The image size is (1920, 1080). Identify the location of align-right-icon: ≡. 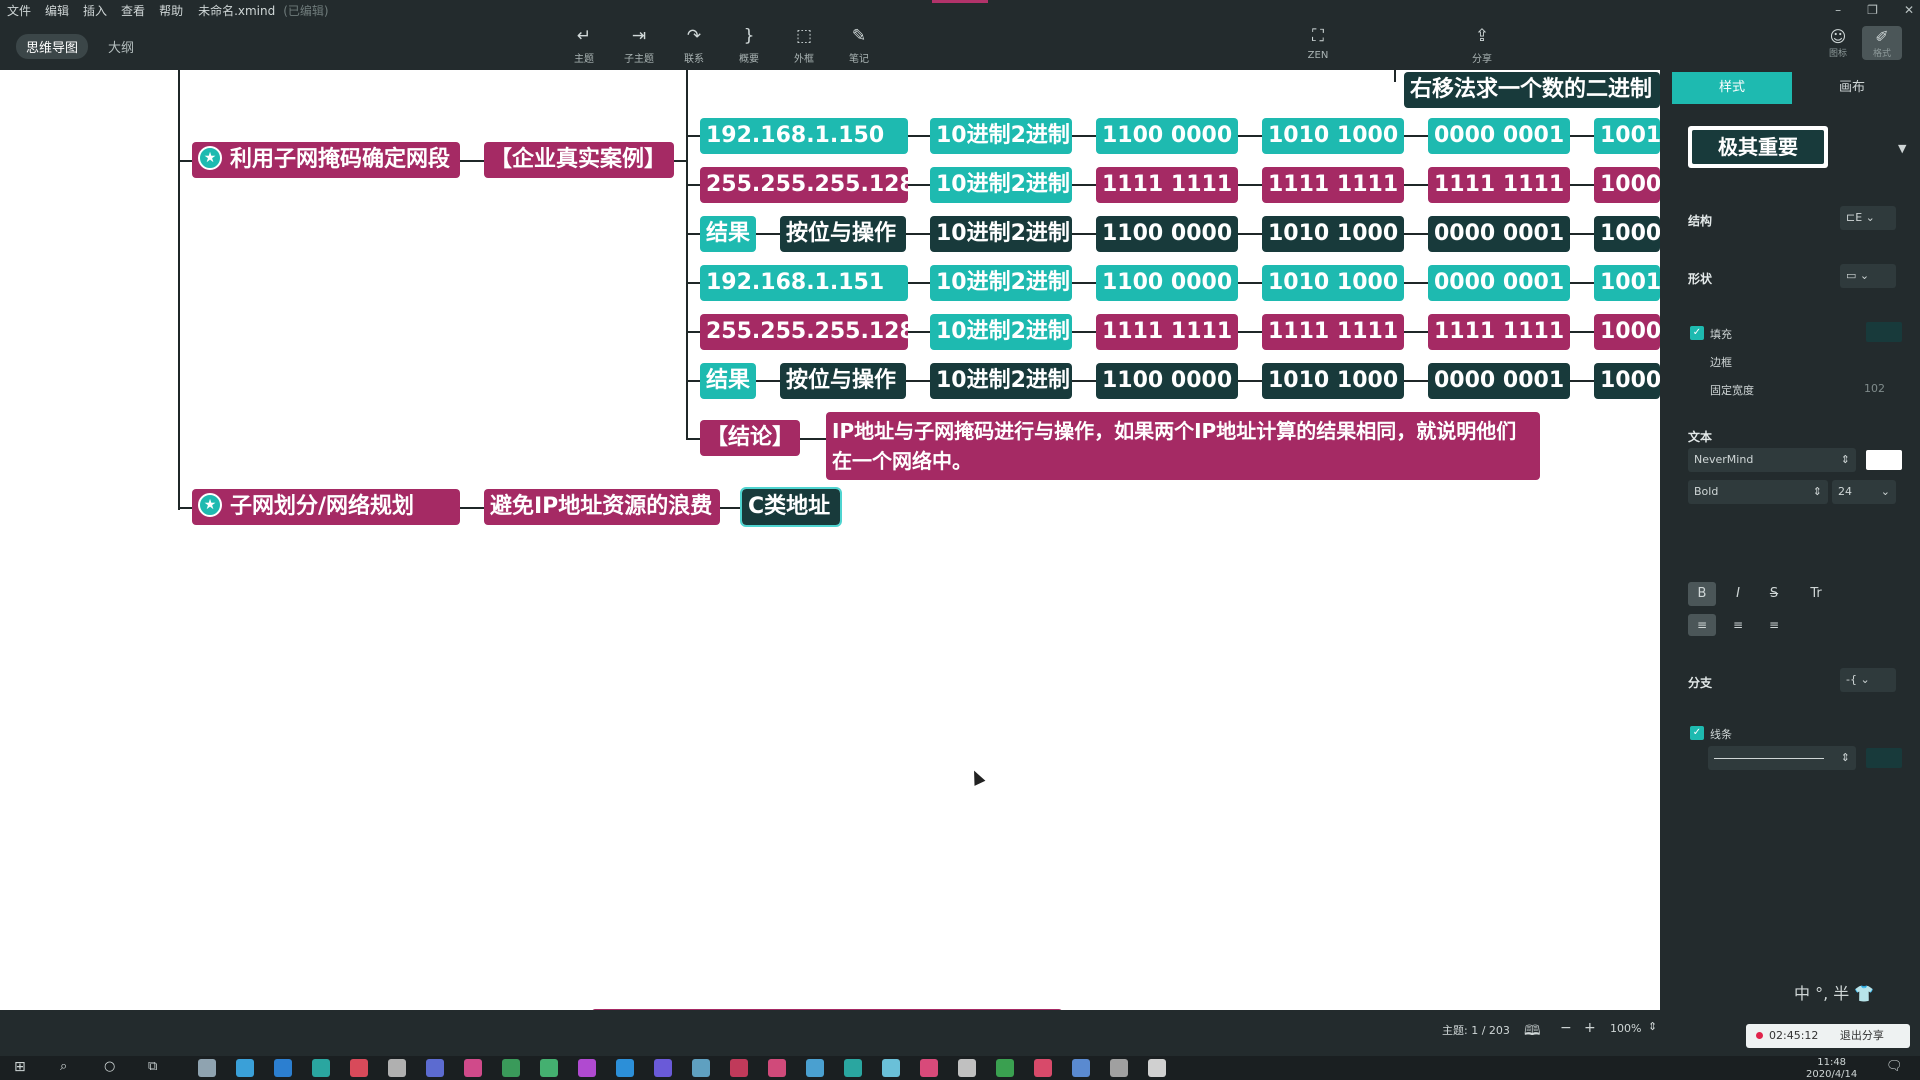
(1774, 625).